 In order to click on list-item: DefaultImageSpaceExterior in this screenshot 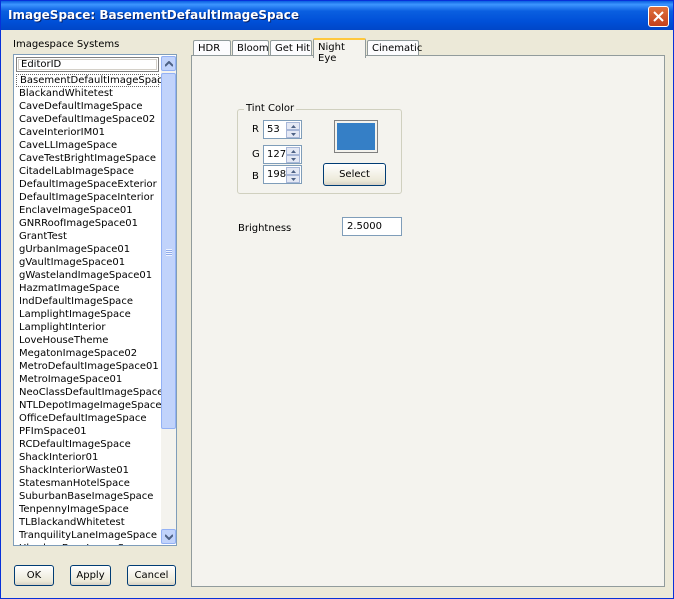, I will do `click(87, 184)`.